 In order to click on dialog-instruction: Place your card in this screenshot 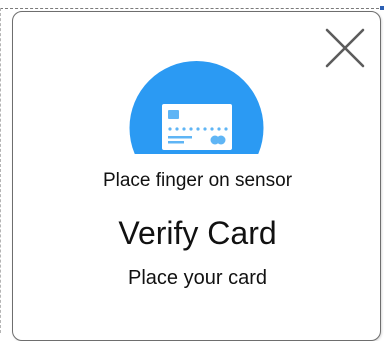, I will do `click(197, 278)`.